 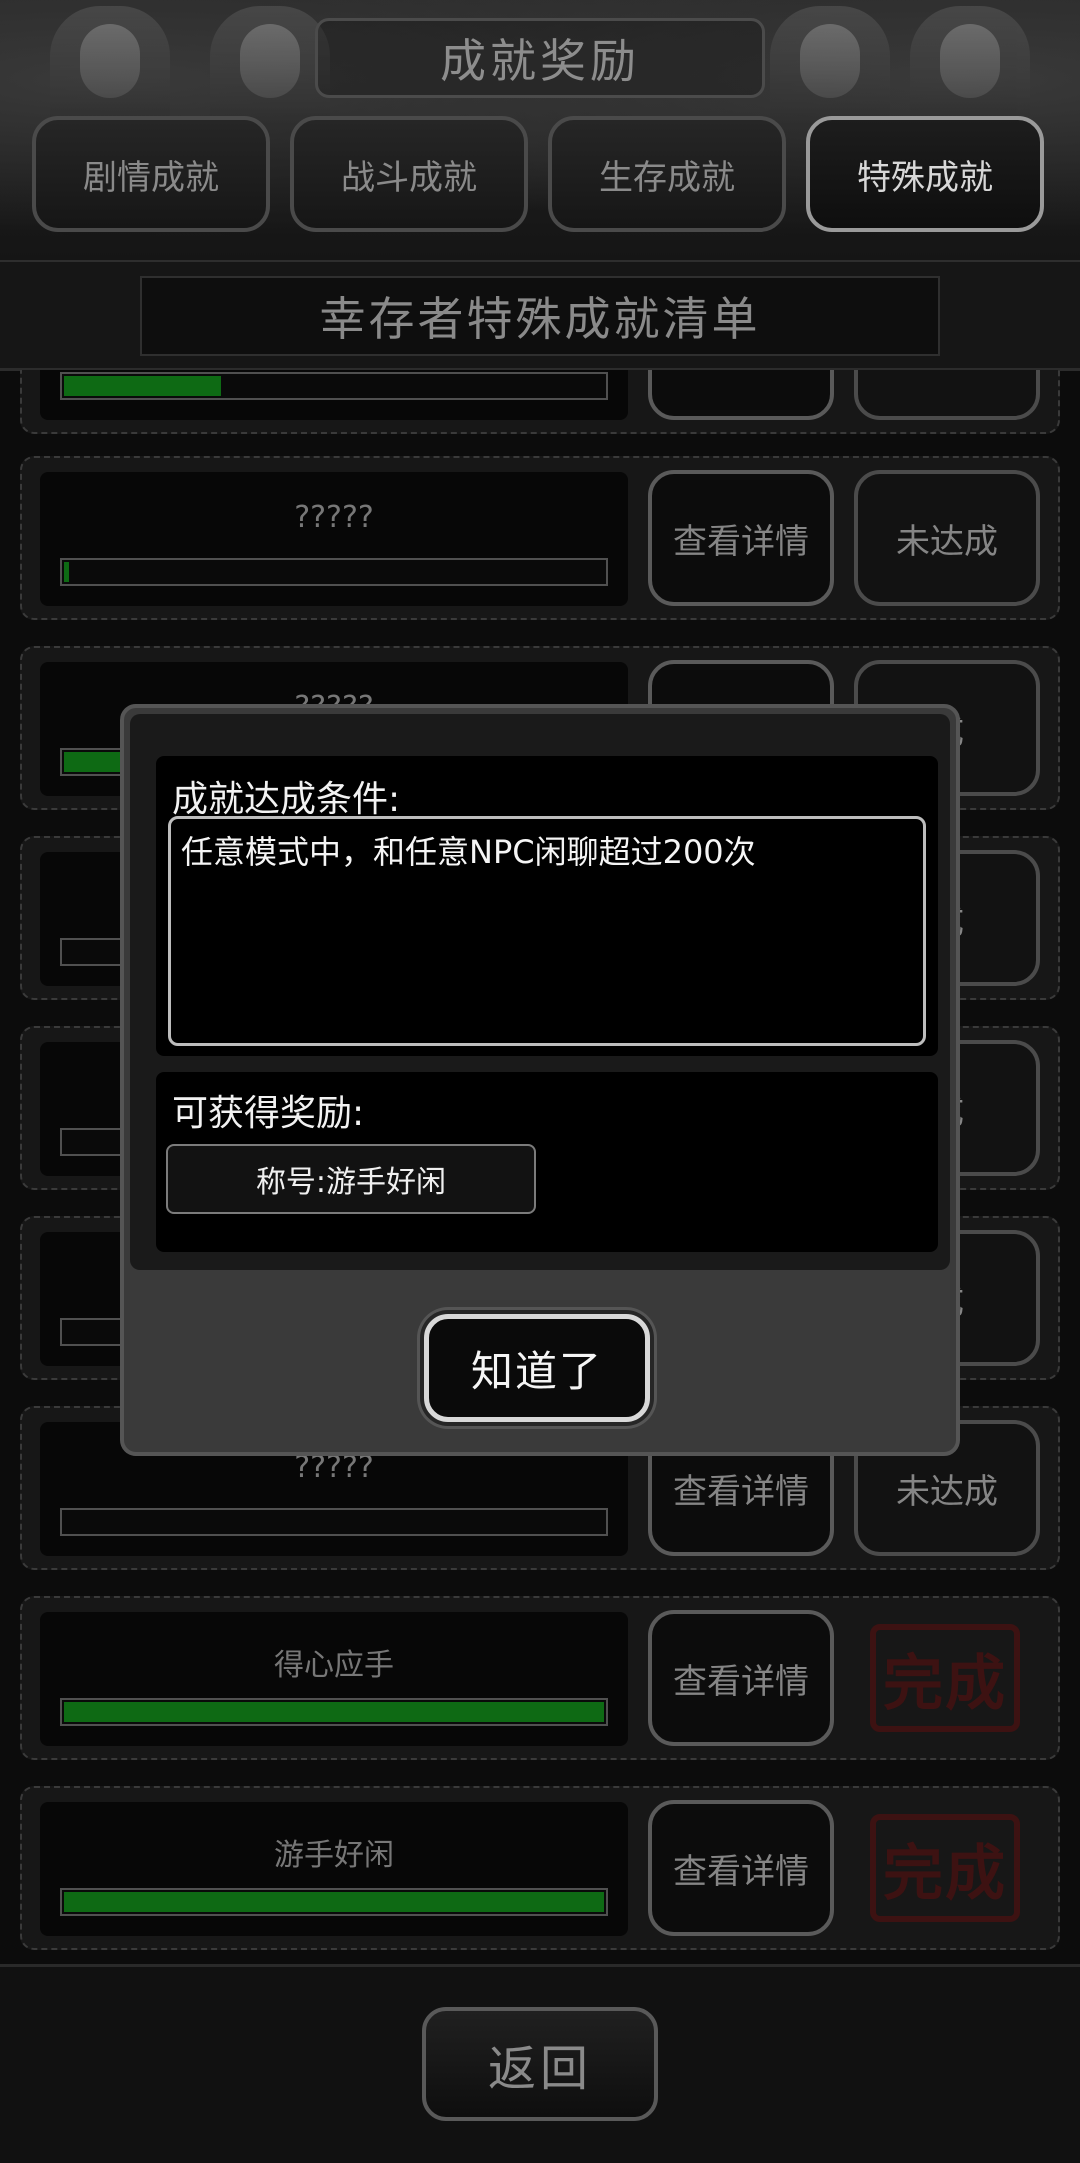 I want to click on achievement-row: ????? 查看详情 未达成, so click(x=540, y=538).